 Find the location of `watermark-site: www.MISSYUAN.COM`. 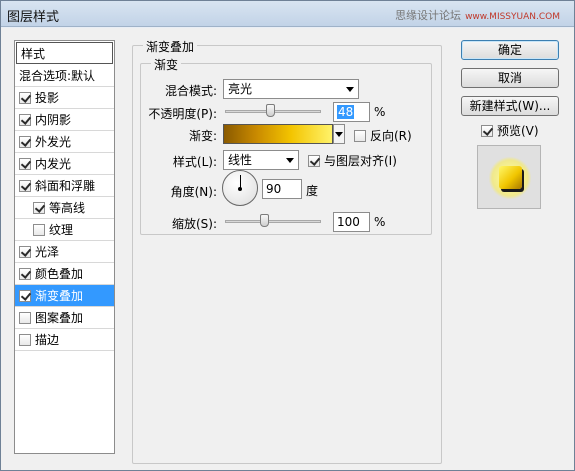

watermark-site: www.MISSYUAN.COM is located at coordinates (512, 17).